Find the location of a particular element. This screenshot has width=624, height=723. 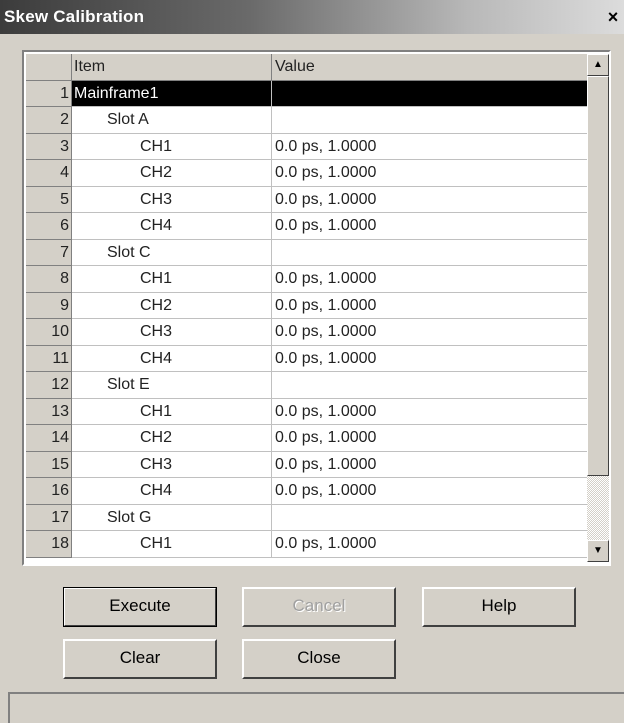

row-number: 14 is located at coordinates (49, 438).